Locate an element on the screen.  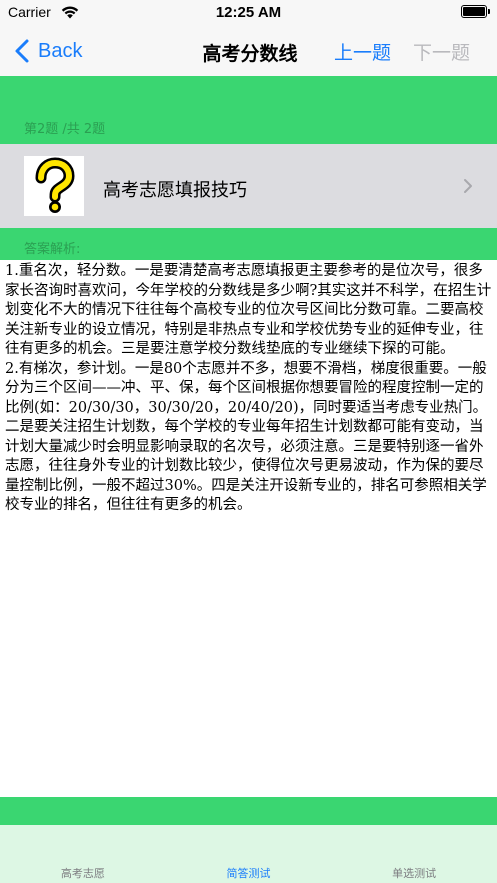
question-counter: 第2题 /共 2题 is located at coordinates (65, 129).